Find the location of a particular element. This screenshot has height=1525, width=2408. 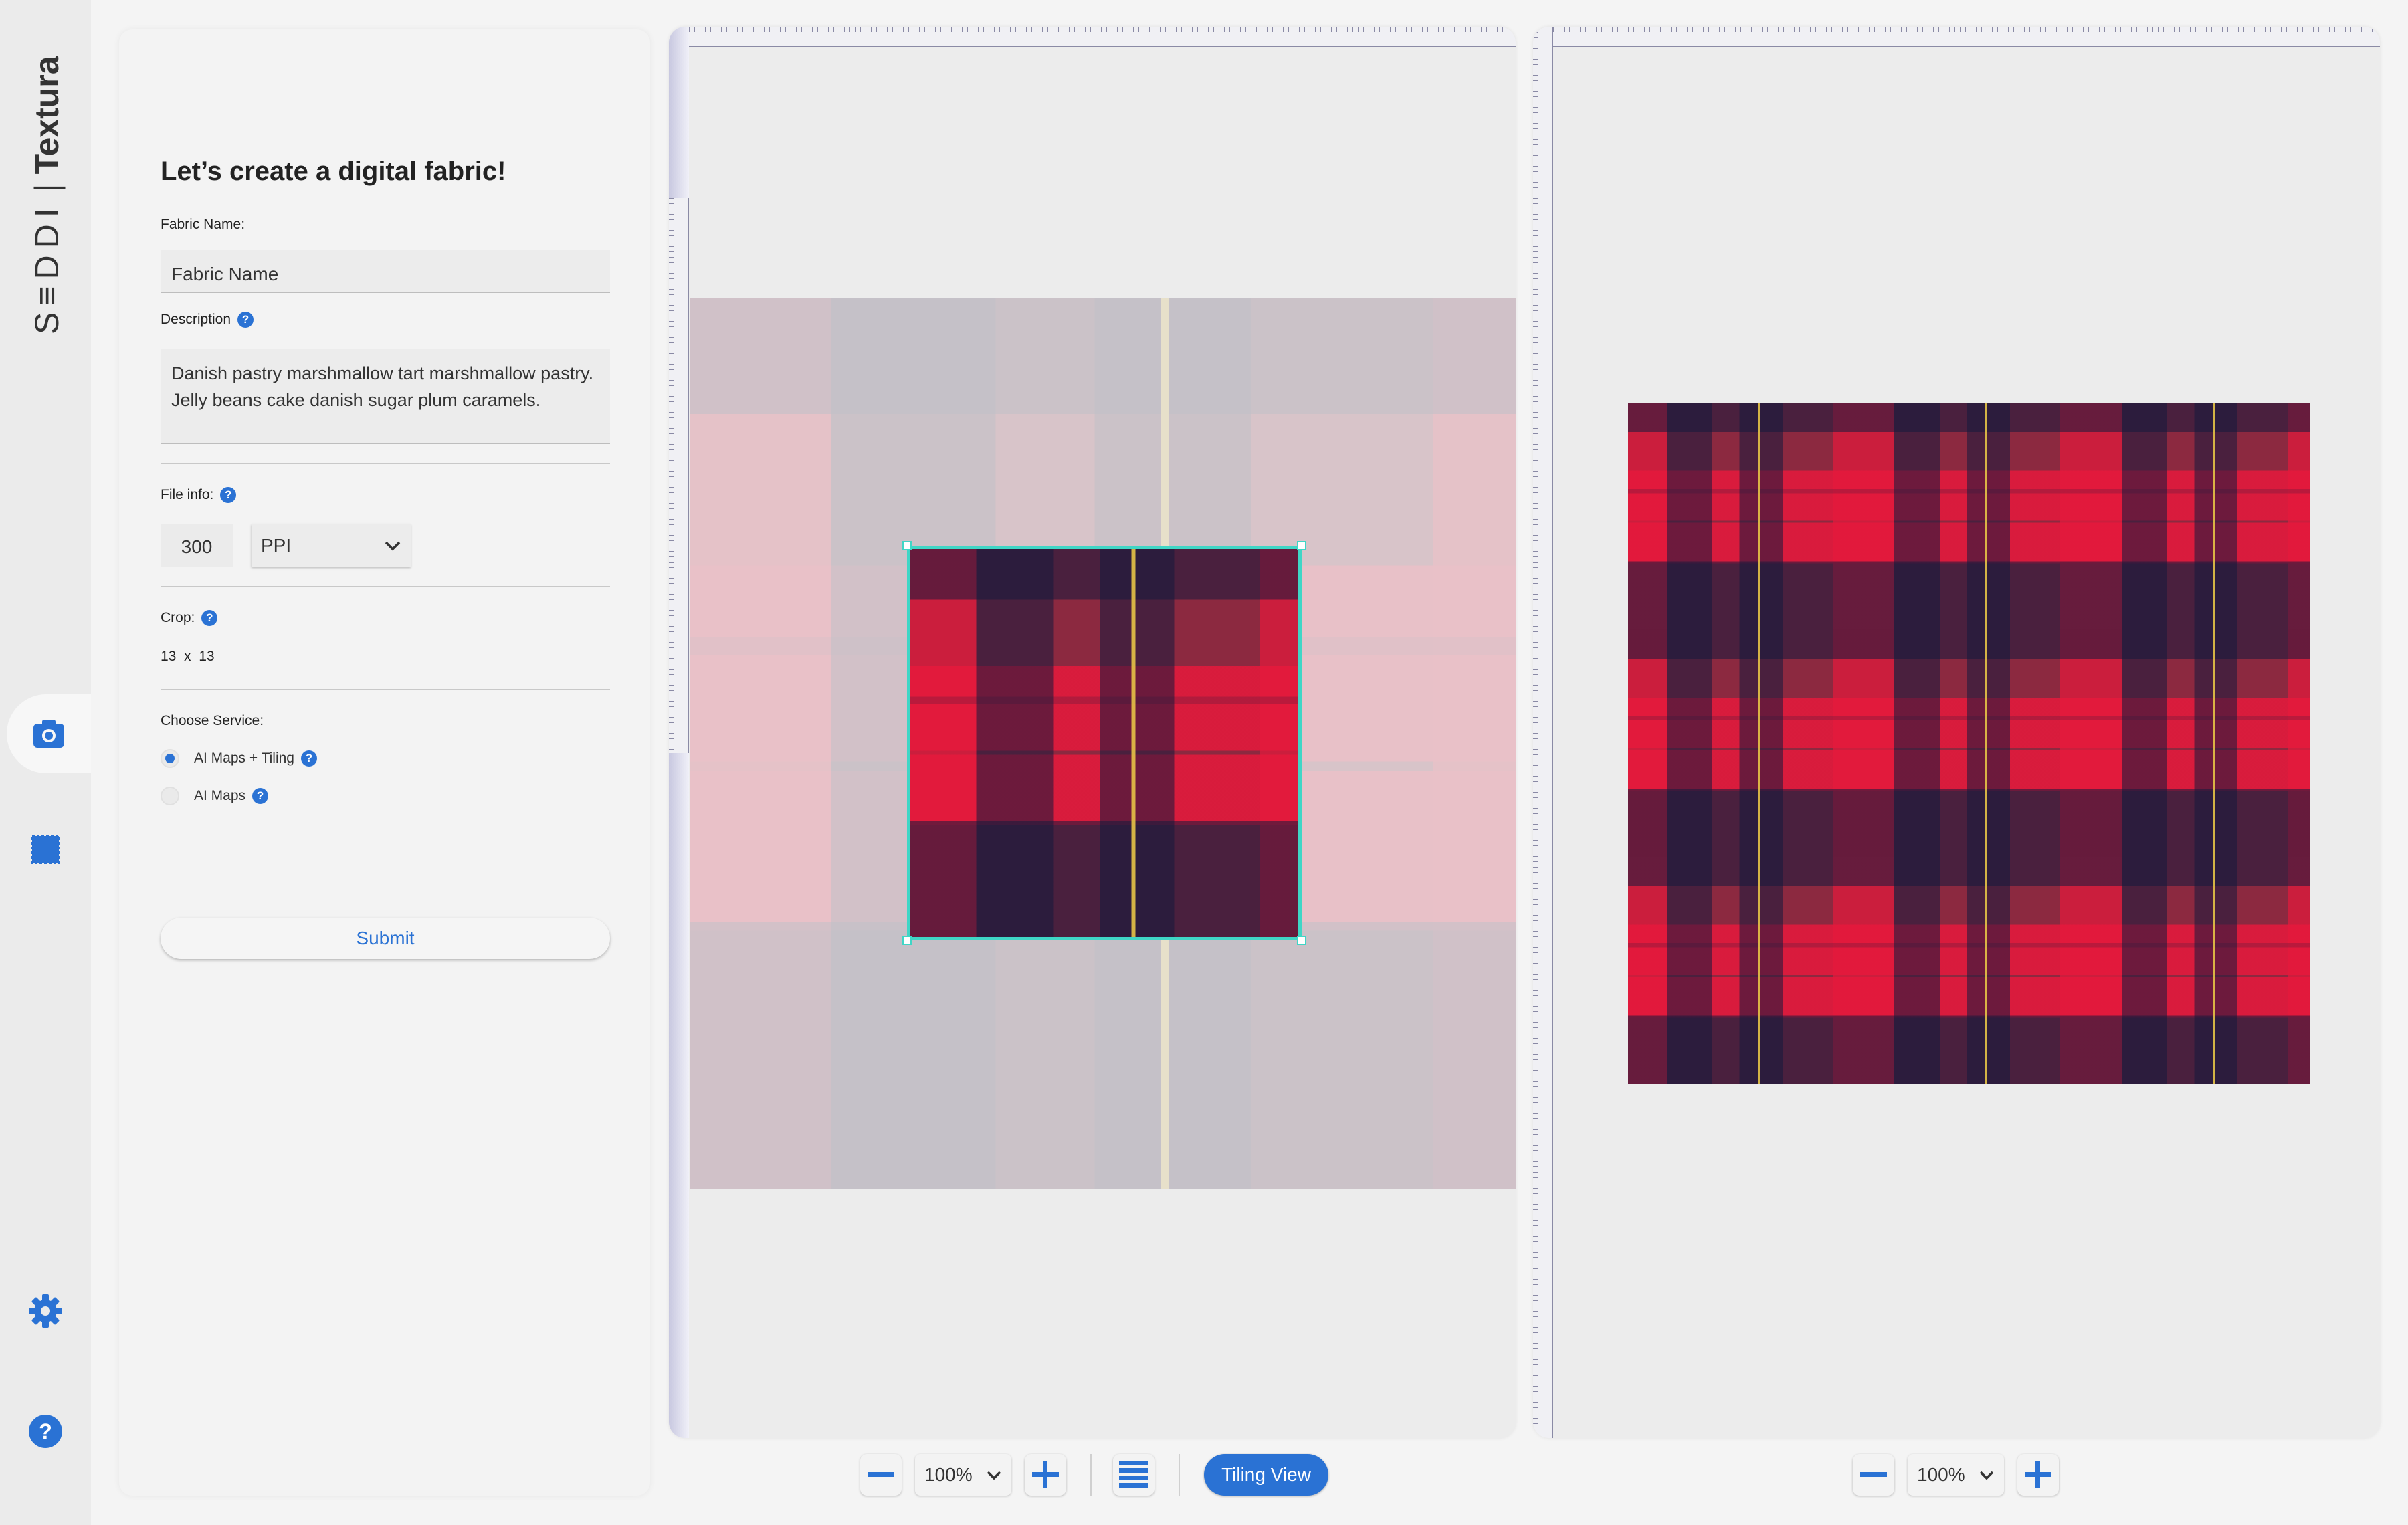

resolution-unit-value: PPI is located at coordinates (276, 546).